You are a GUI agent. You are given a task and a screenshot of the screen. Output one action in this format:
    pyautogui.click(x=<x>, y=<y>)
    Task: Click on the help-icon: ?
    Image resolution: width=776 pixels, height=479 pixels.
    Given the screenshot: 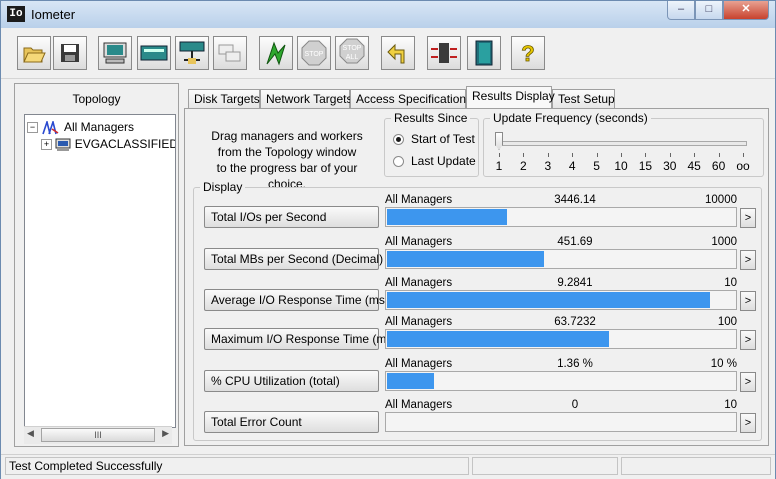 What is the action you would take?
    pyautogui.click(x=528, y=53)
    